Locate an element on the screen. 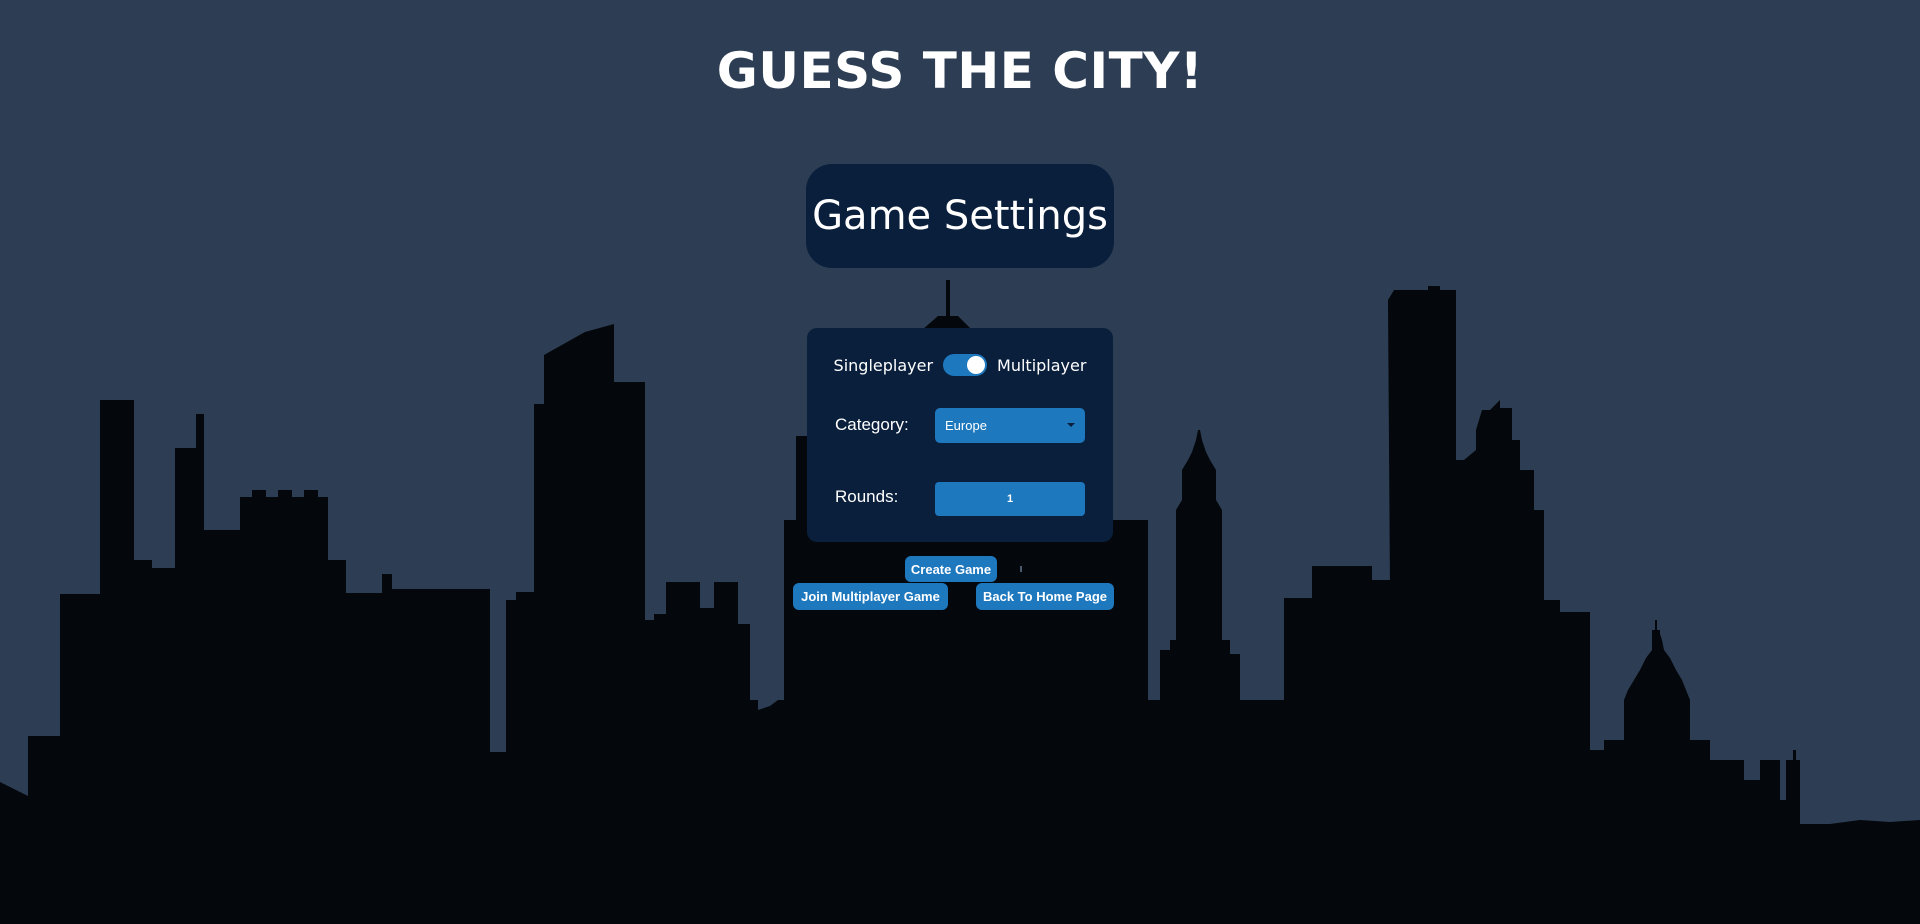  multiplayer-label: Multiplayer is located at coordinates (1042, 365).